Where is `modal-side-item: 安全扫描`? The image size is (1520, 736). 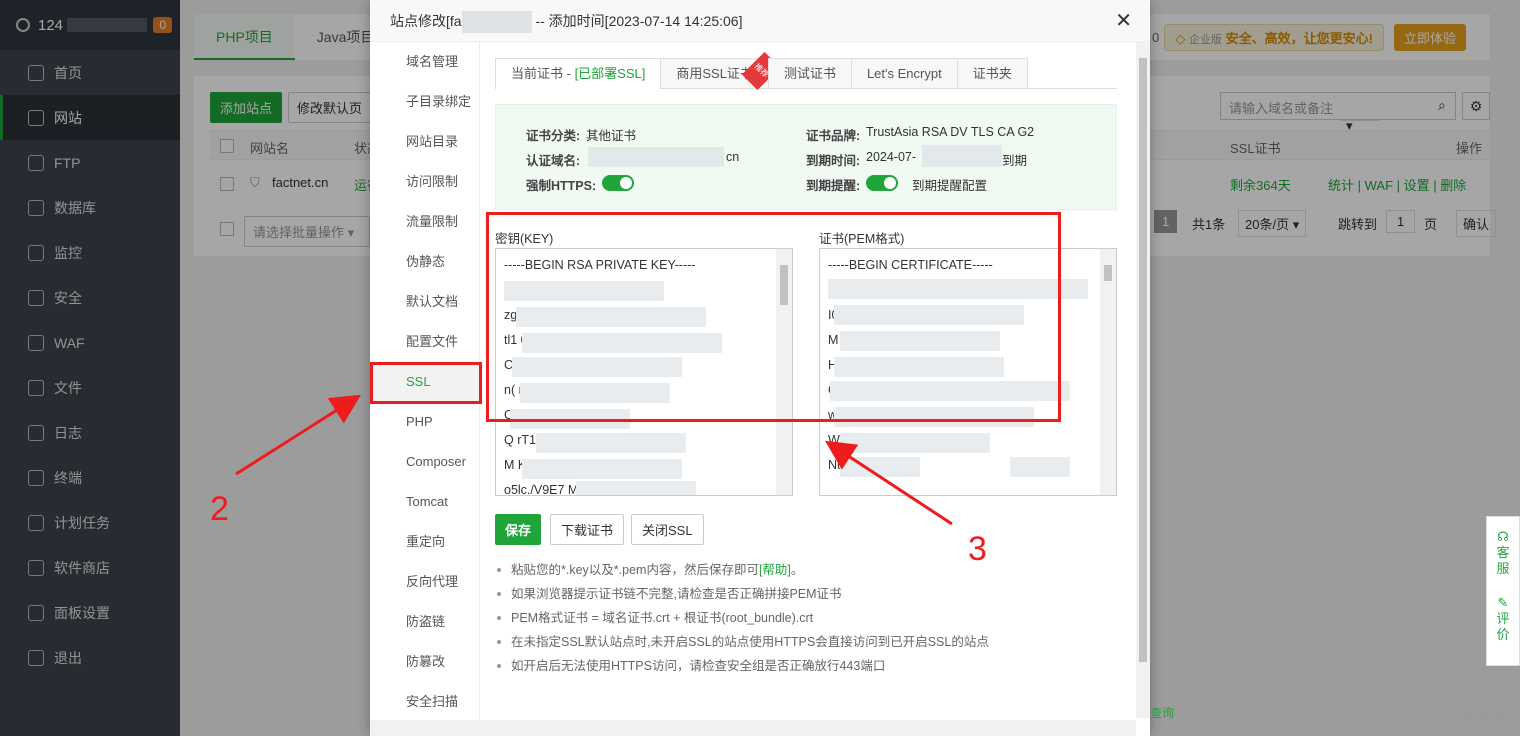 modal-side-item: 安全扫描 is located at coordinates (424, 702).